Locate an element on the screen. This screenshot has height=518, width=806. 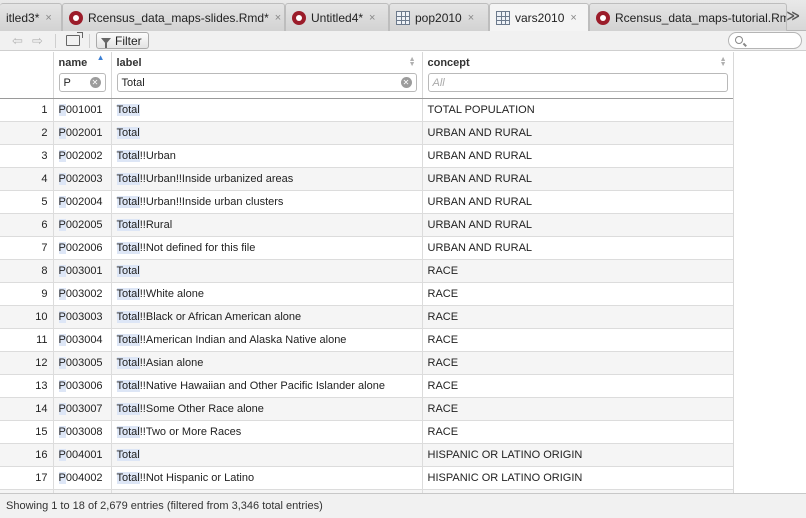
filter-value: Total is located at coordinates (133, 83).